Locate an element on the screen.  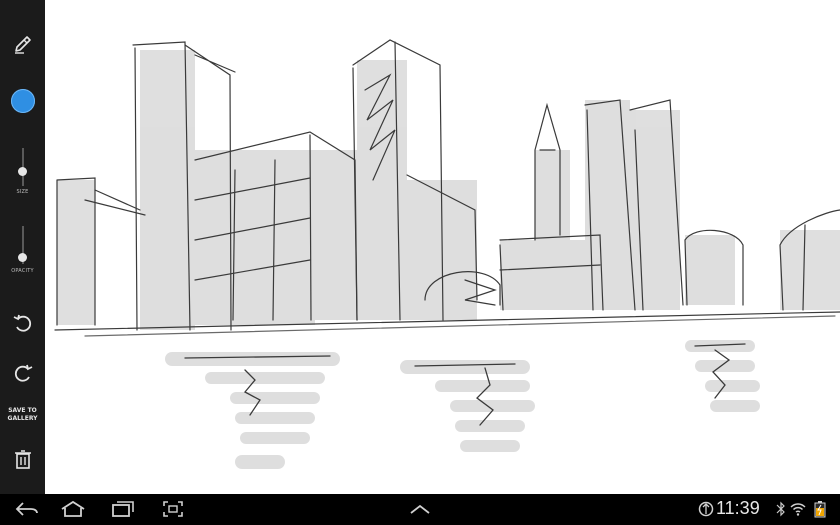
chevron-up-icon is located at coordinates (420, 509).